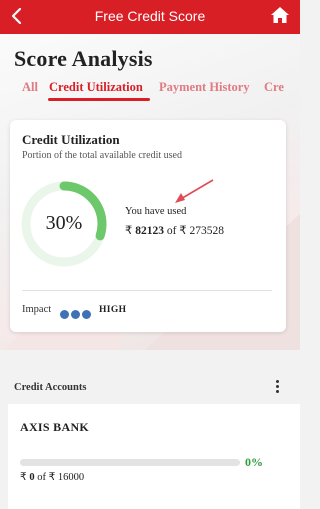  I want to click on account-limit: 16000, so click(71, 477).